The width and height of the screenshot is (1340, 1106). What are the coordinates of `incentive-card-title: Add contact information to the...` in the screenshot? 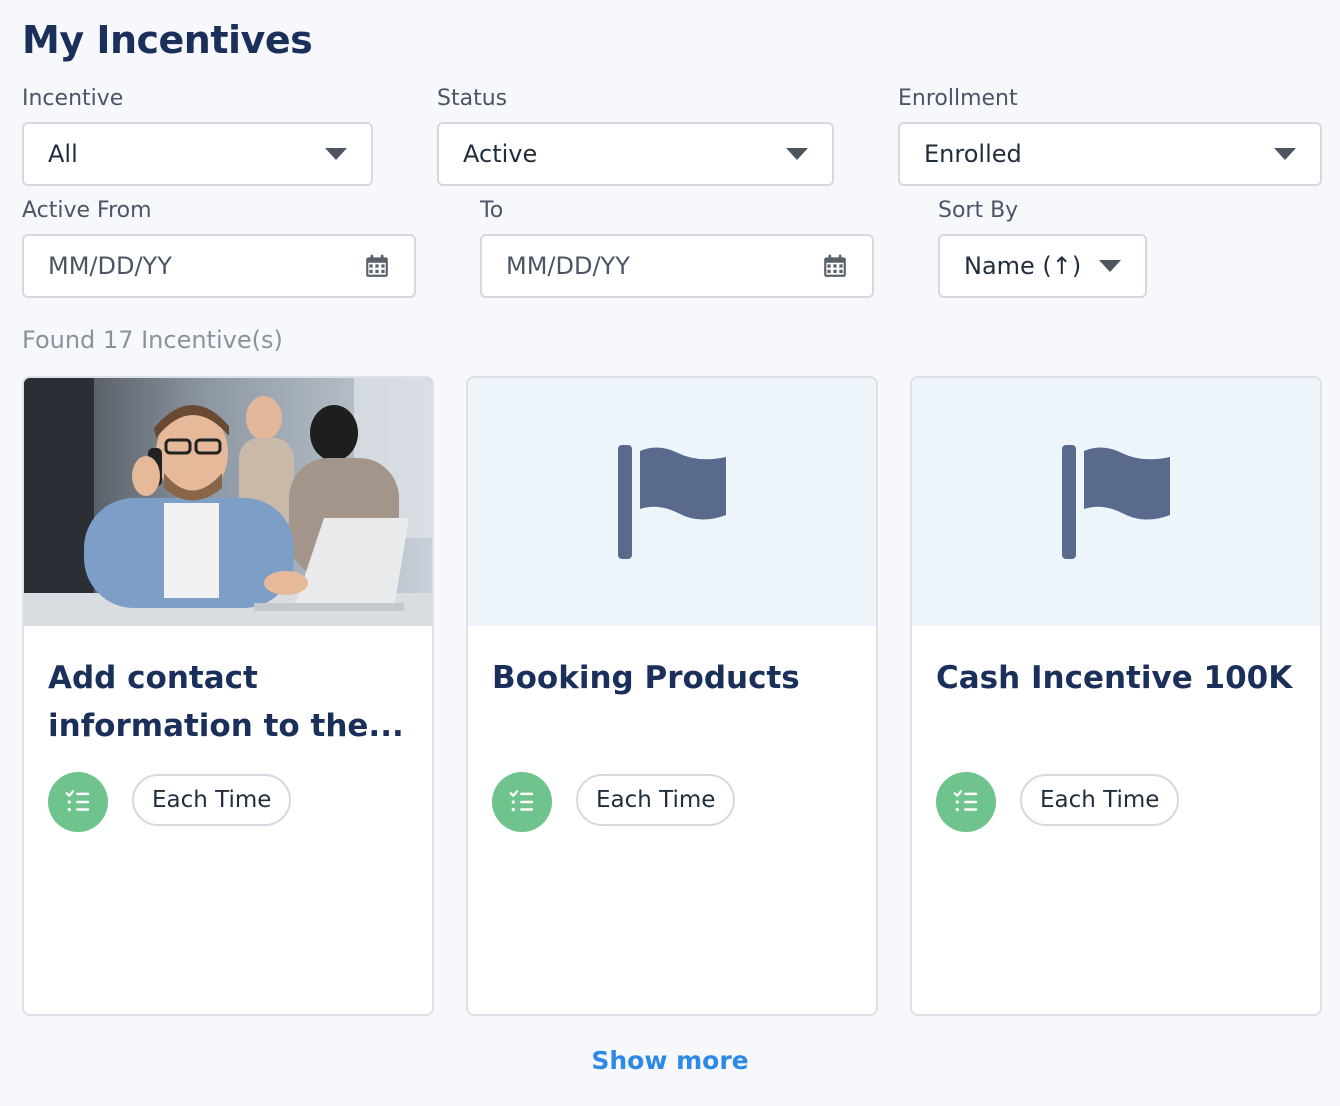 It's located at (228, 702).